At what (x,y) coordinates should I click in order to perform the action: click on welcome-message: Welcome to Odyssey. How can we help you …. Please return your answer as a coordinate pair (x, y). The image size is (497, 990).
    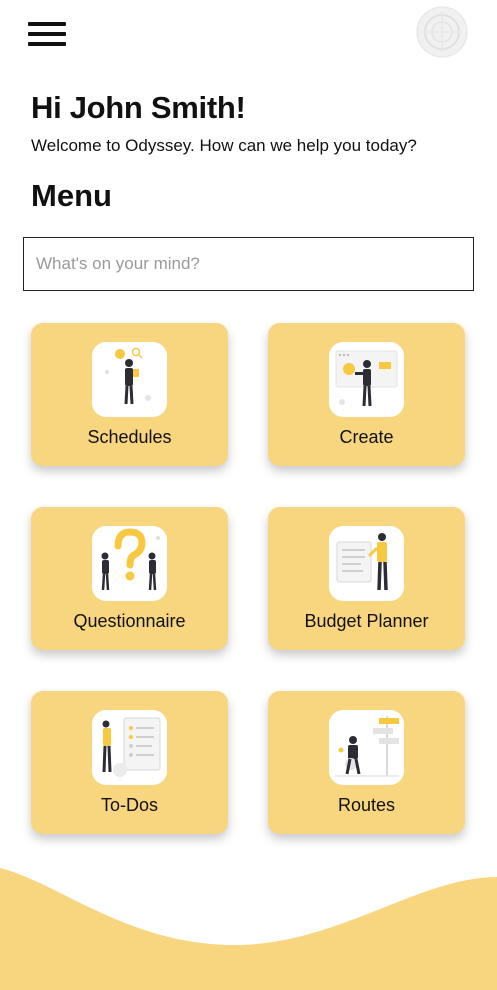
    Looking at the image, I should click on (224, 145).